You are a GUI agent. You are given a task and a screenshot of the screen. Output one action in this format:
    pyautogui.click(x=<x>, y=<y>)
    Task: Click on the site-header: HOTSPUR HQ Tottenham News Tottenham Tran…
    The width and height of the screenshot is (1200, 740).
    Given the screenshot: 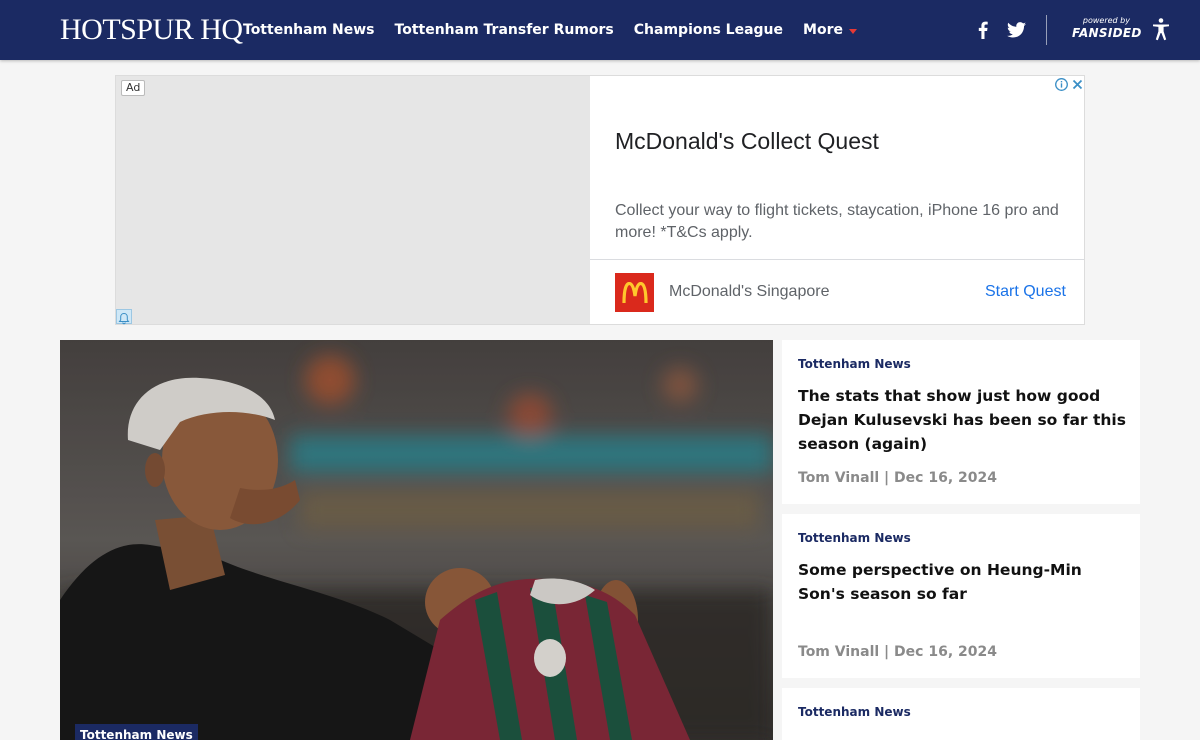 What is the action you would take?
    pyautogui.click(x=600, y=30)
    